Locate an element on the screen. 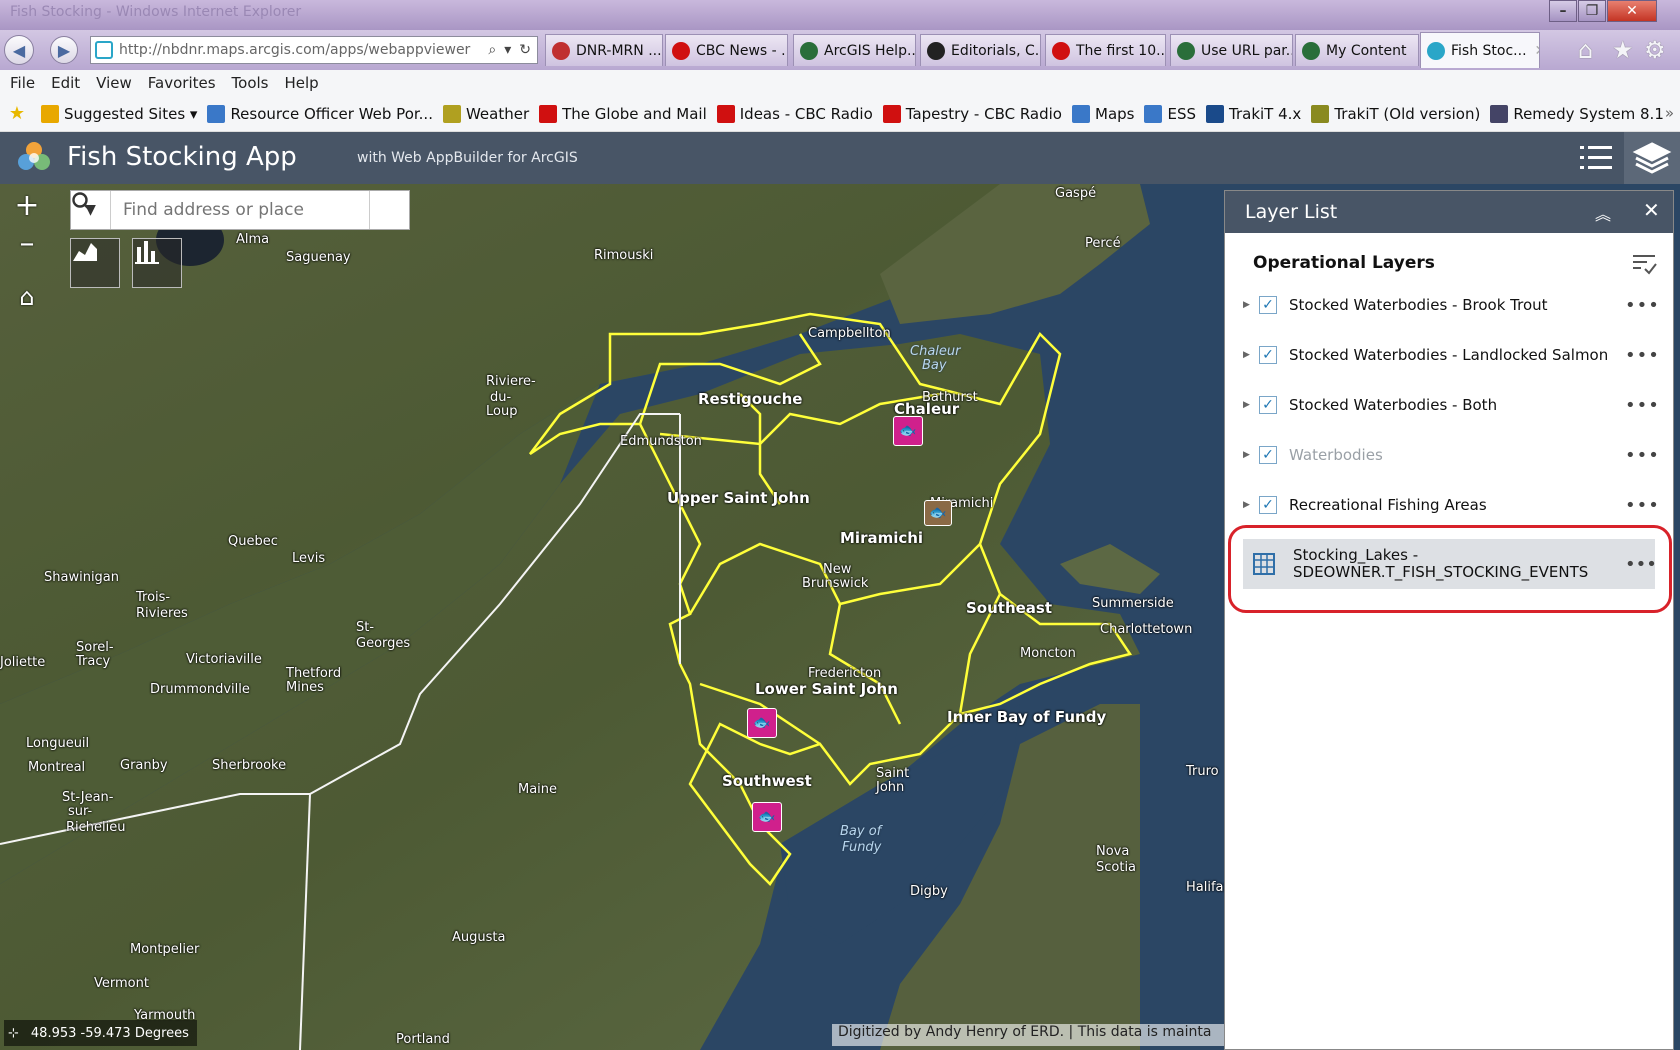 The width and height of the screenshot is (1680, 1050). favorites-link: ■ Weather is located at coordinates (485, 113).